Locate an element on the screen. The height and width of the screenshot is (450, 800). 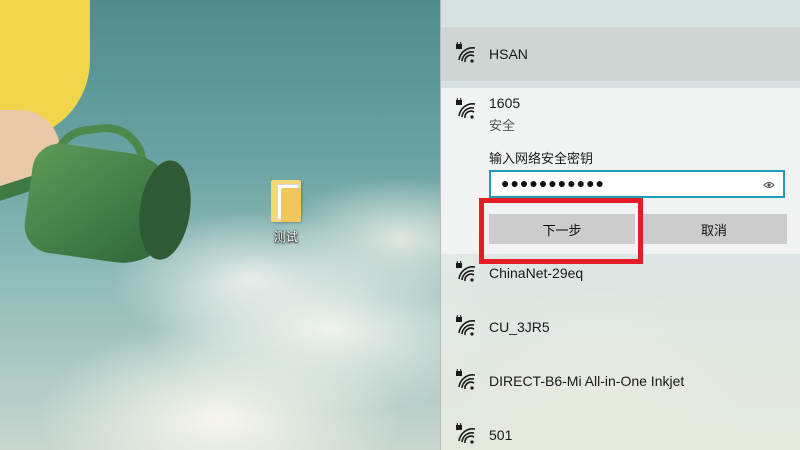
security-key-value: ●●●●●●●●●●● is located at coordinates (553, 183).